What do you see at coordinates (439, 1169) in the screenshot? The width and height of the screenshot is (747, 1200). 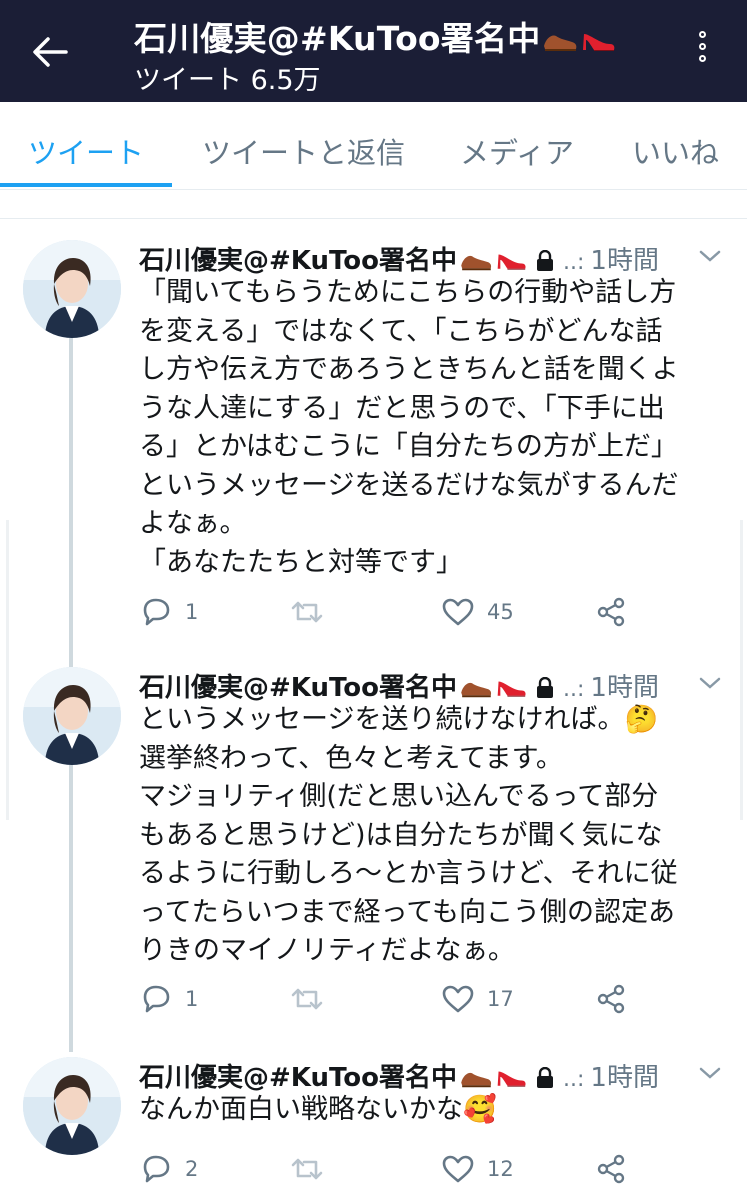 I see `tweet-actions: 2 12` at bounding box center [439, 1169].